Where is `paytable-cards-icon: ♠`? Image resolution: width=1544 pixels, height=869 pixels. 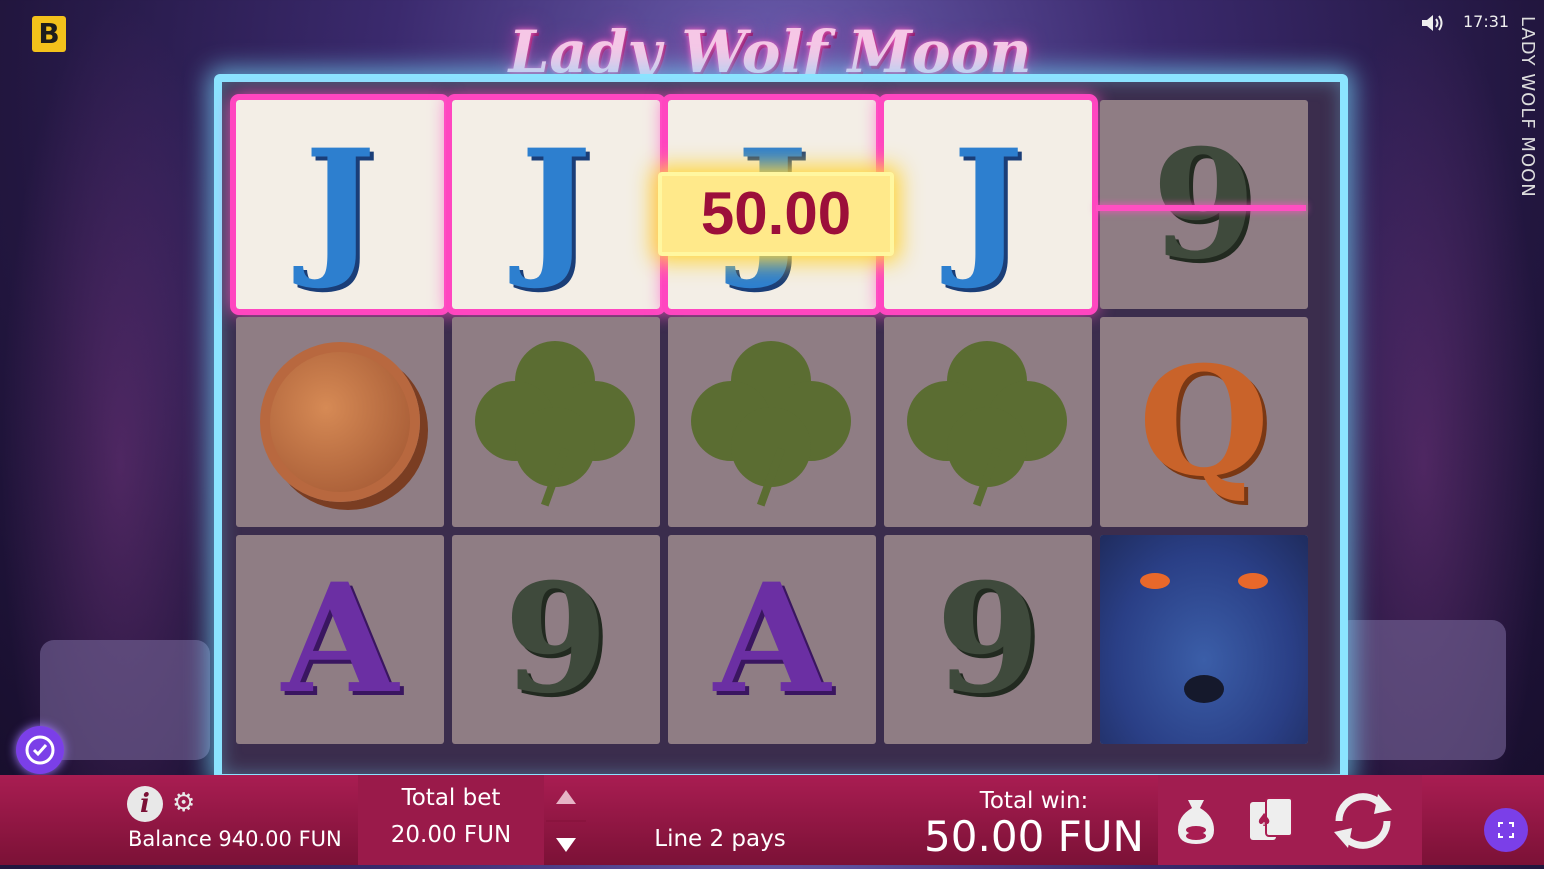 paytable-cards-icon: ♠ is located at coordinates (1271, 822).